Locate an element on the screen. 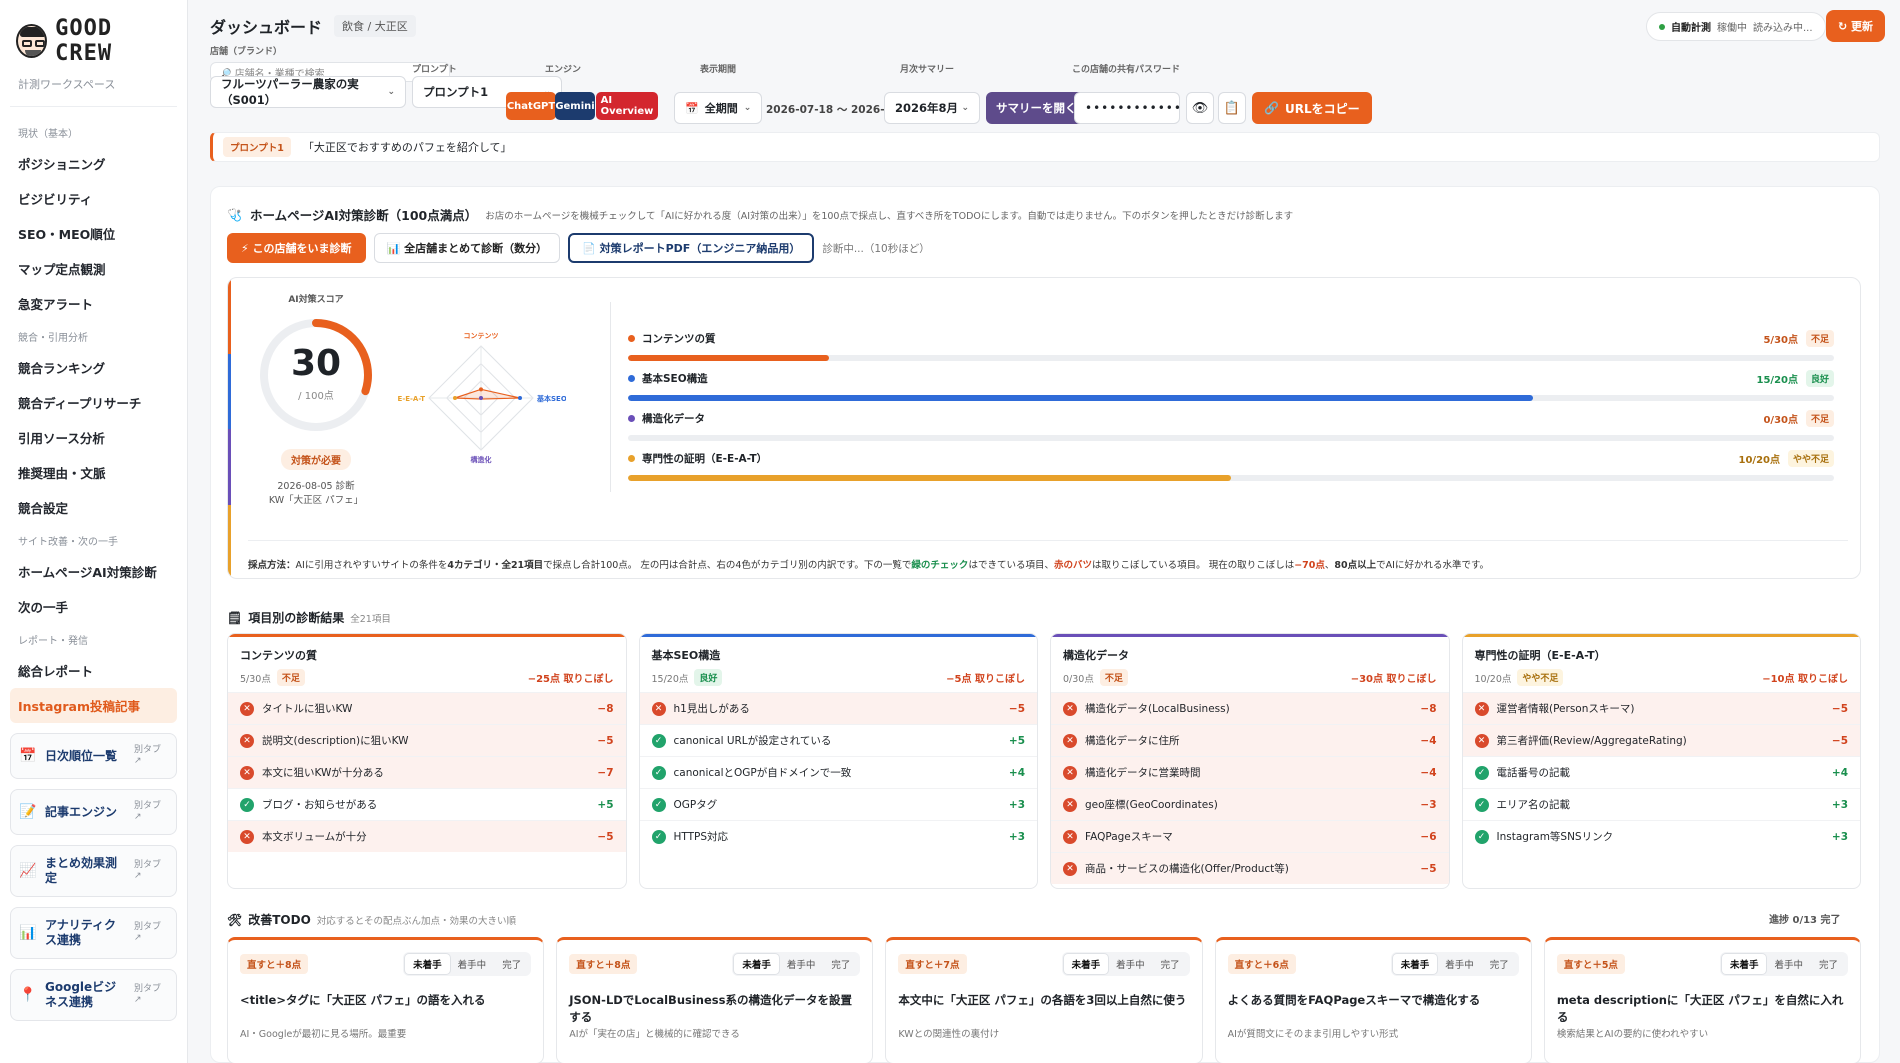 This screenshot has height=1063, width=1900. period-select: 📅 全期間 ⌄ is located at coordinates (718, 108).